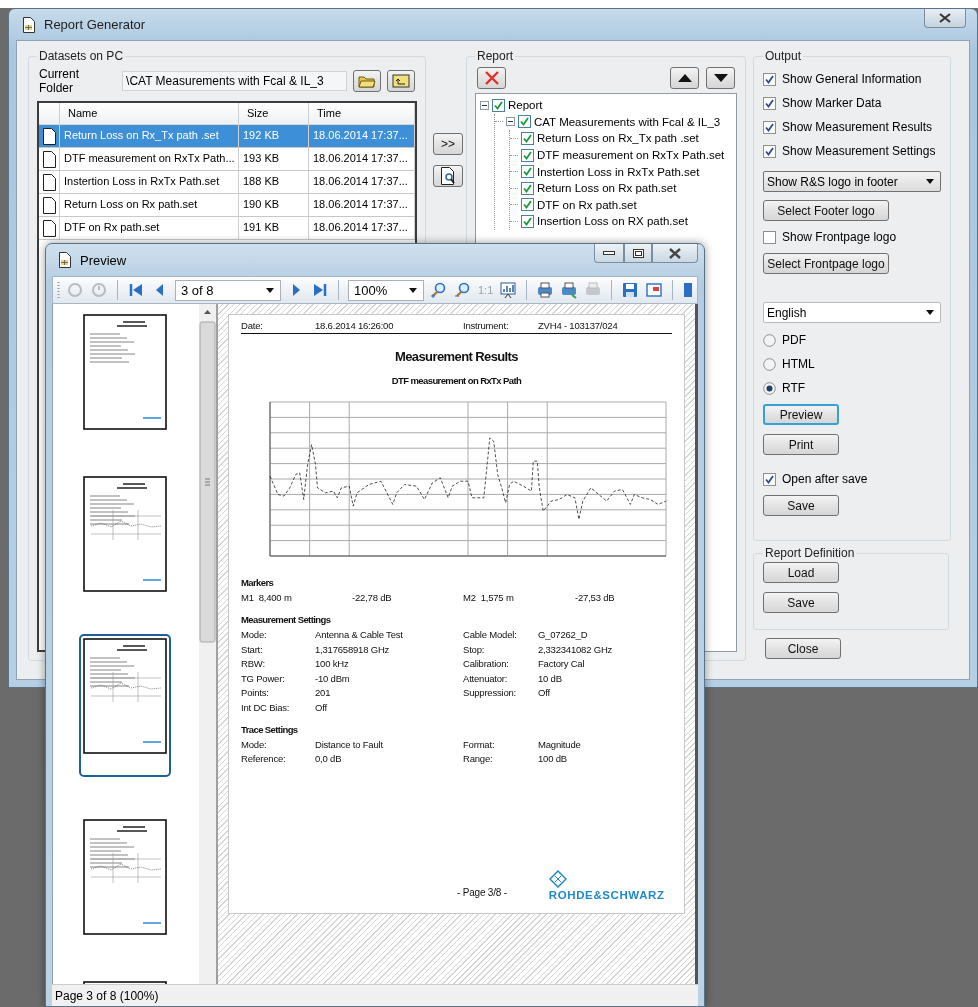  What do you see at coordinates (489, 597) in the screenshot?
I see `marker-position: M2 1,575 m` at bounding box center [489, 597].